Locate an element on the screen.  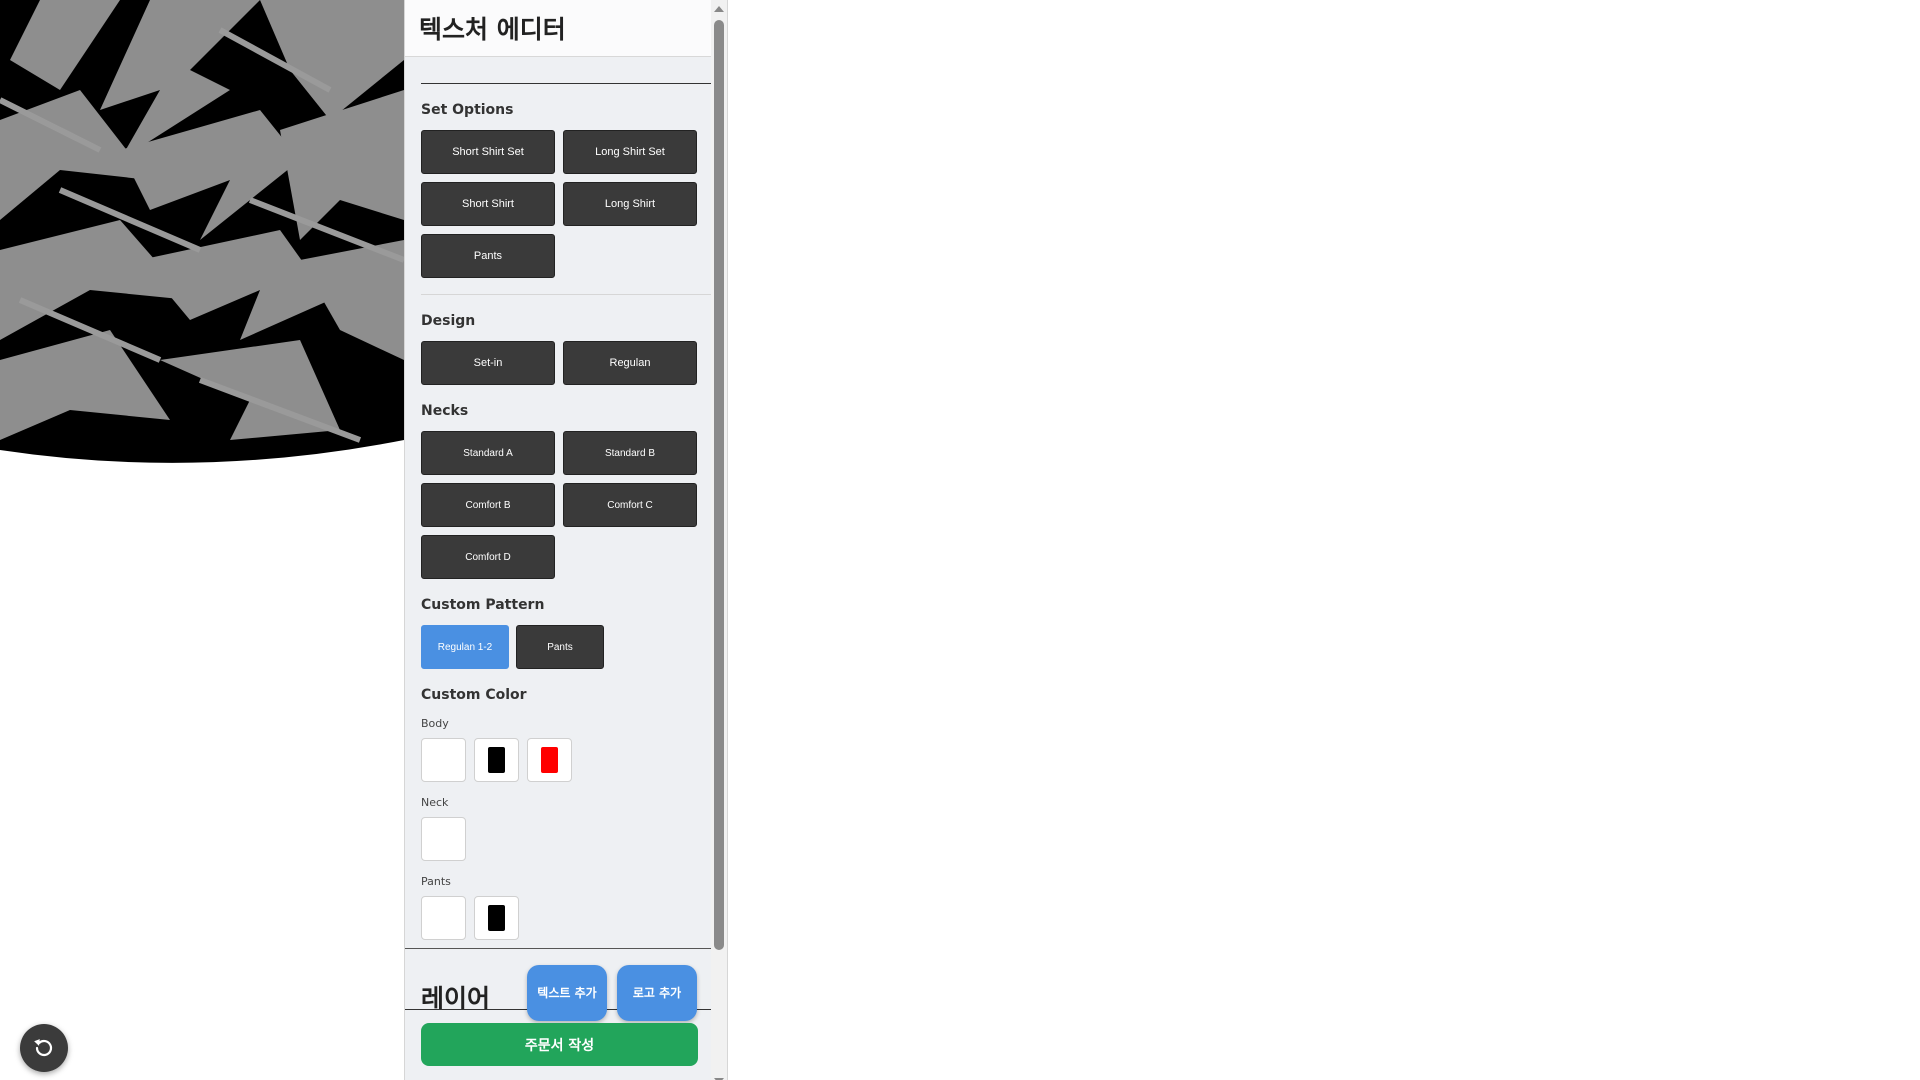
design-label: Design is located at coordinates (448, 321).